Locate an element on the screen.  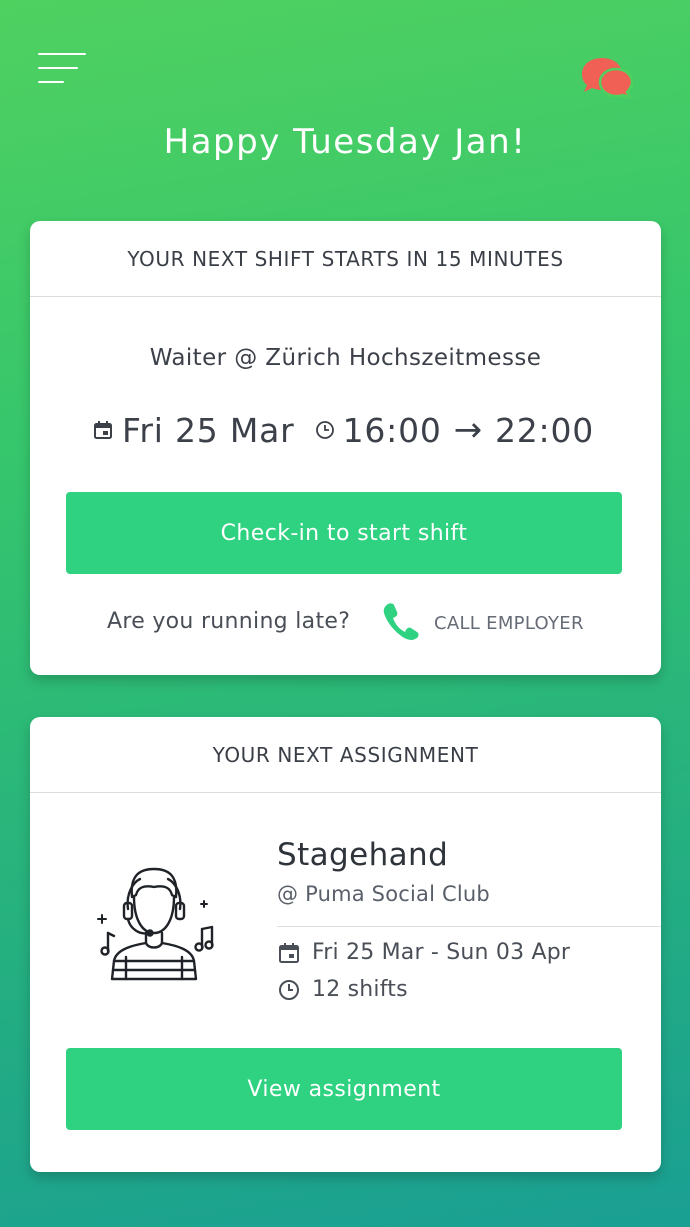
assignment-venue: @ Puma Social Club is located at coordinates (383, 894).